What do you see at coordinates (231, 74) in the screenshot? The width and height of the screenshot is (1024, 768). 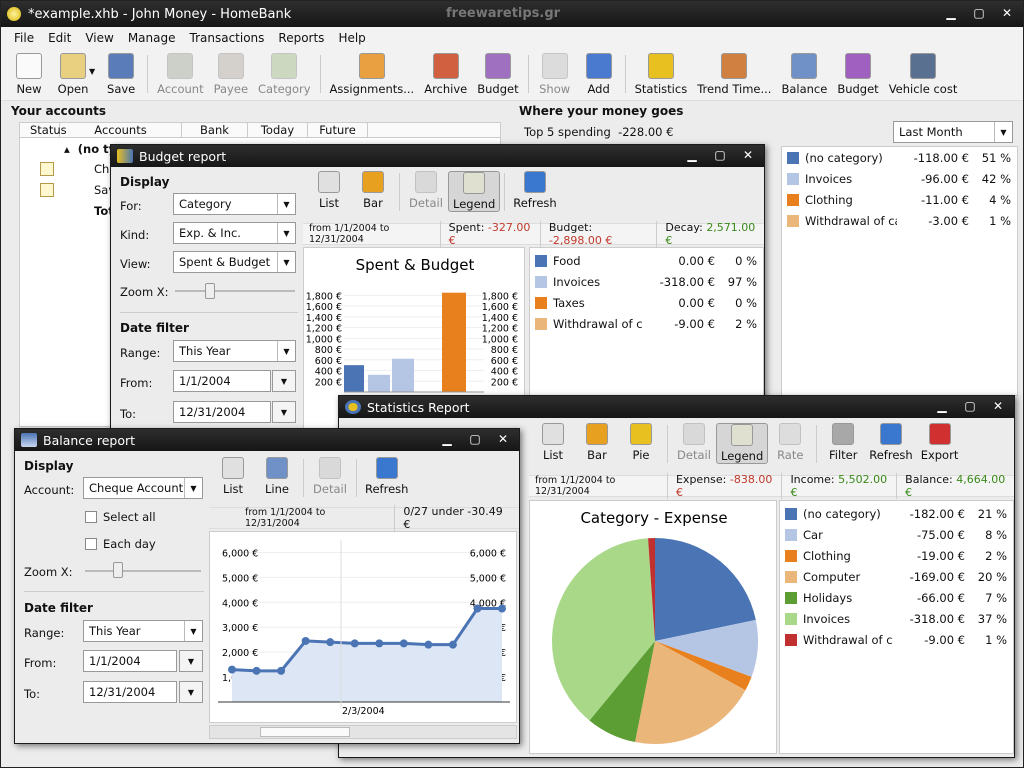 I see `toolbar-payee-button: Payee` at bounding box center [231, 74].